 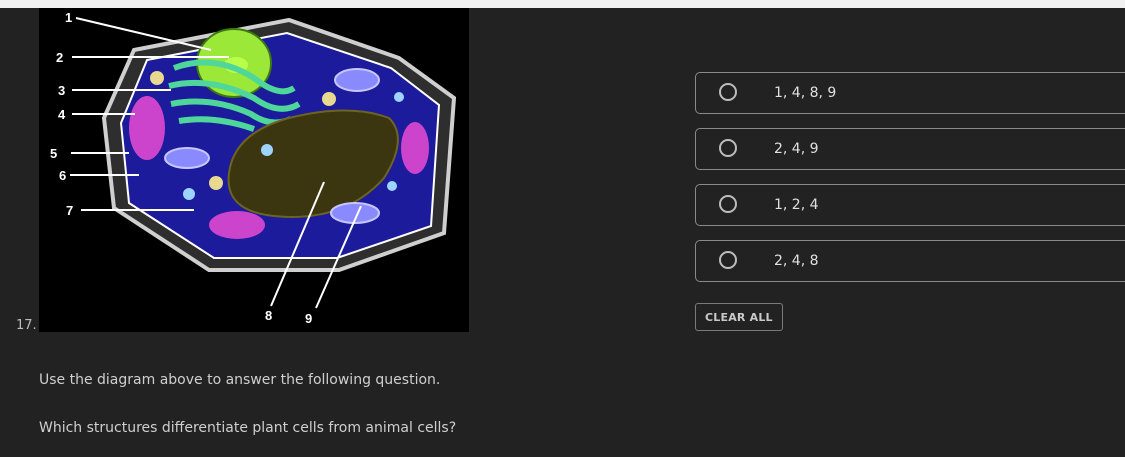 What do you see at coordinates (796, 205) in the screenshot?
I see `option-label: 1, 2, 4` at bounding box center [796, 205].